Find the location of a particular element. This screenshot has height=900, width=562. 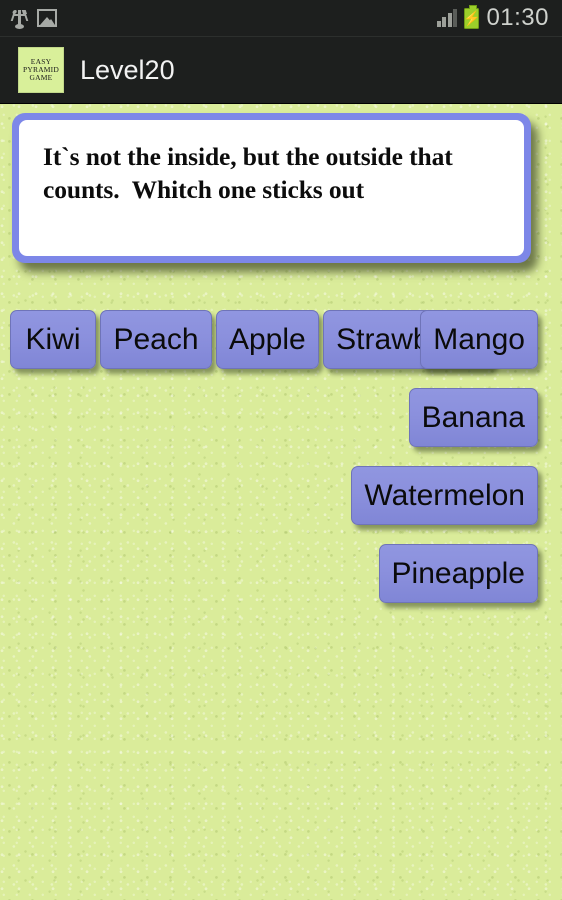

status-bar: ⚡ 01:30 is located at coordinates (281, 18).